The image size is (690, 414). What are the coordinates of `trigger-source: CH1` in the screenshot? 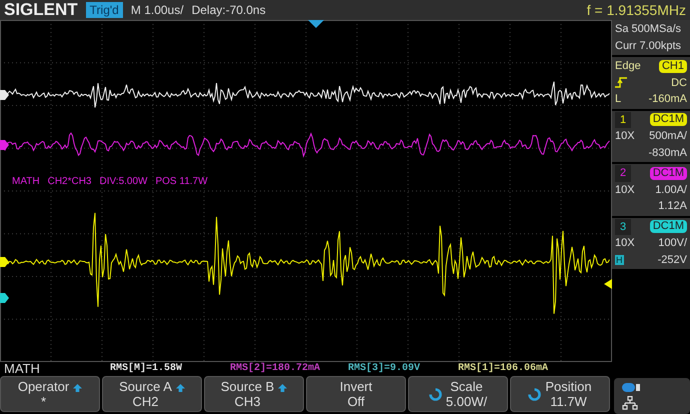 It's located at (672, 66).